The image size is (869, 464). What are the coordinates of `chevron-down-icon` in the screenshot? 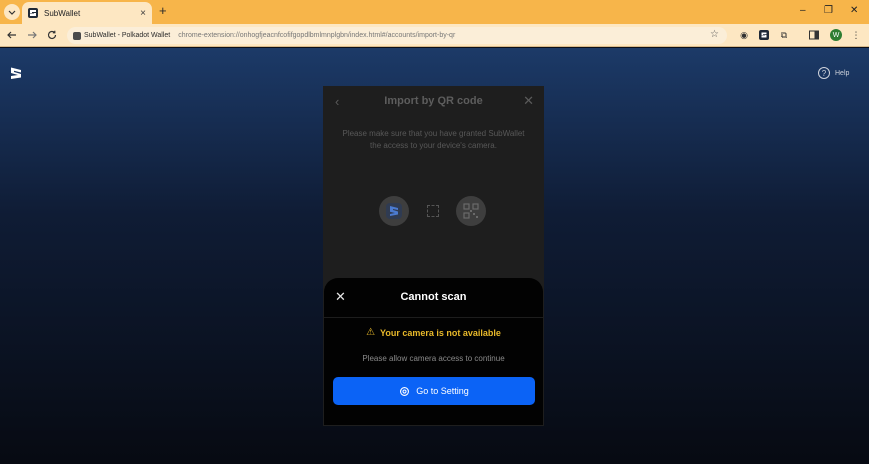 It's located at (12, 12).